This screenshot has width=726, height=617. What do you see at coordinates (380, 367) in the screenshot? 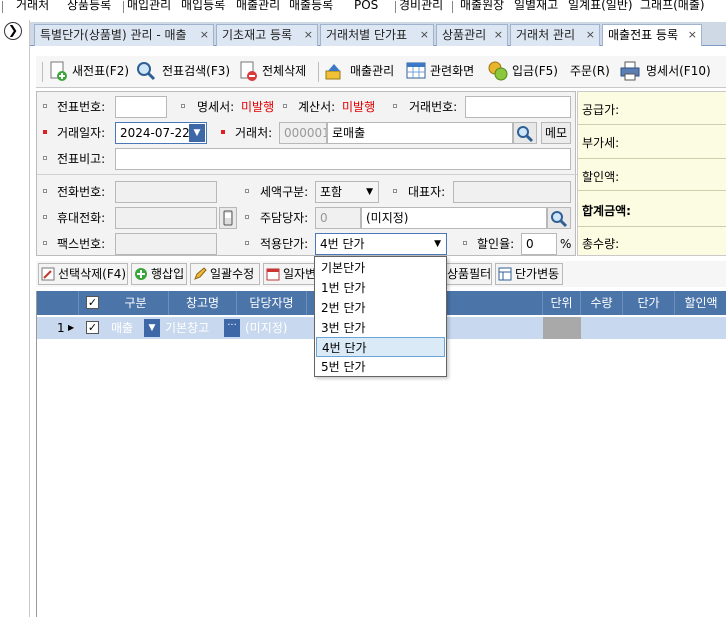
I see `price-option-5: 5번 단가` at bounding box center [380, 367].